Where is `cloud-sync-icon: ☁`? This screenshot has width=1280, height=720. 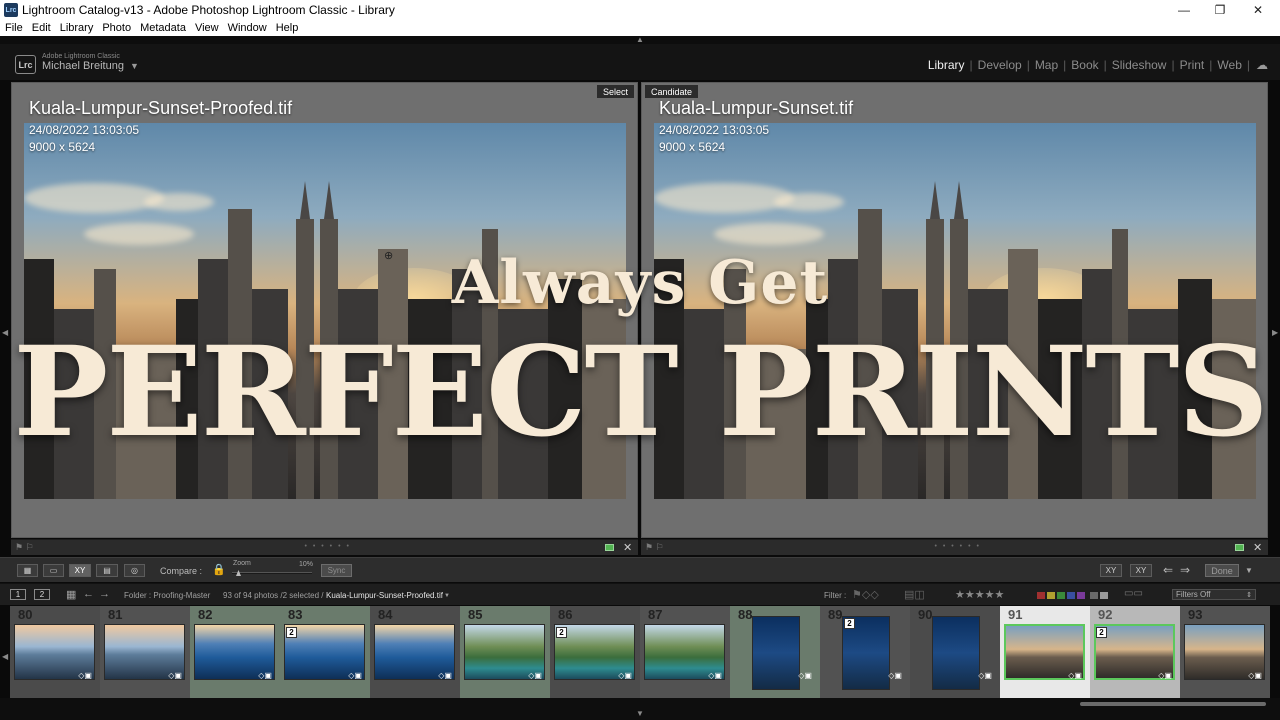 cloud-sync-icon: ☁ is located at coordinates (1259, 65).